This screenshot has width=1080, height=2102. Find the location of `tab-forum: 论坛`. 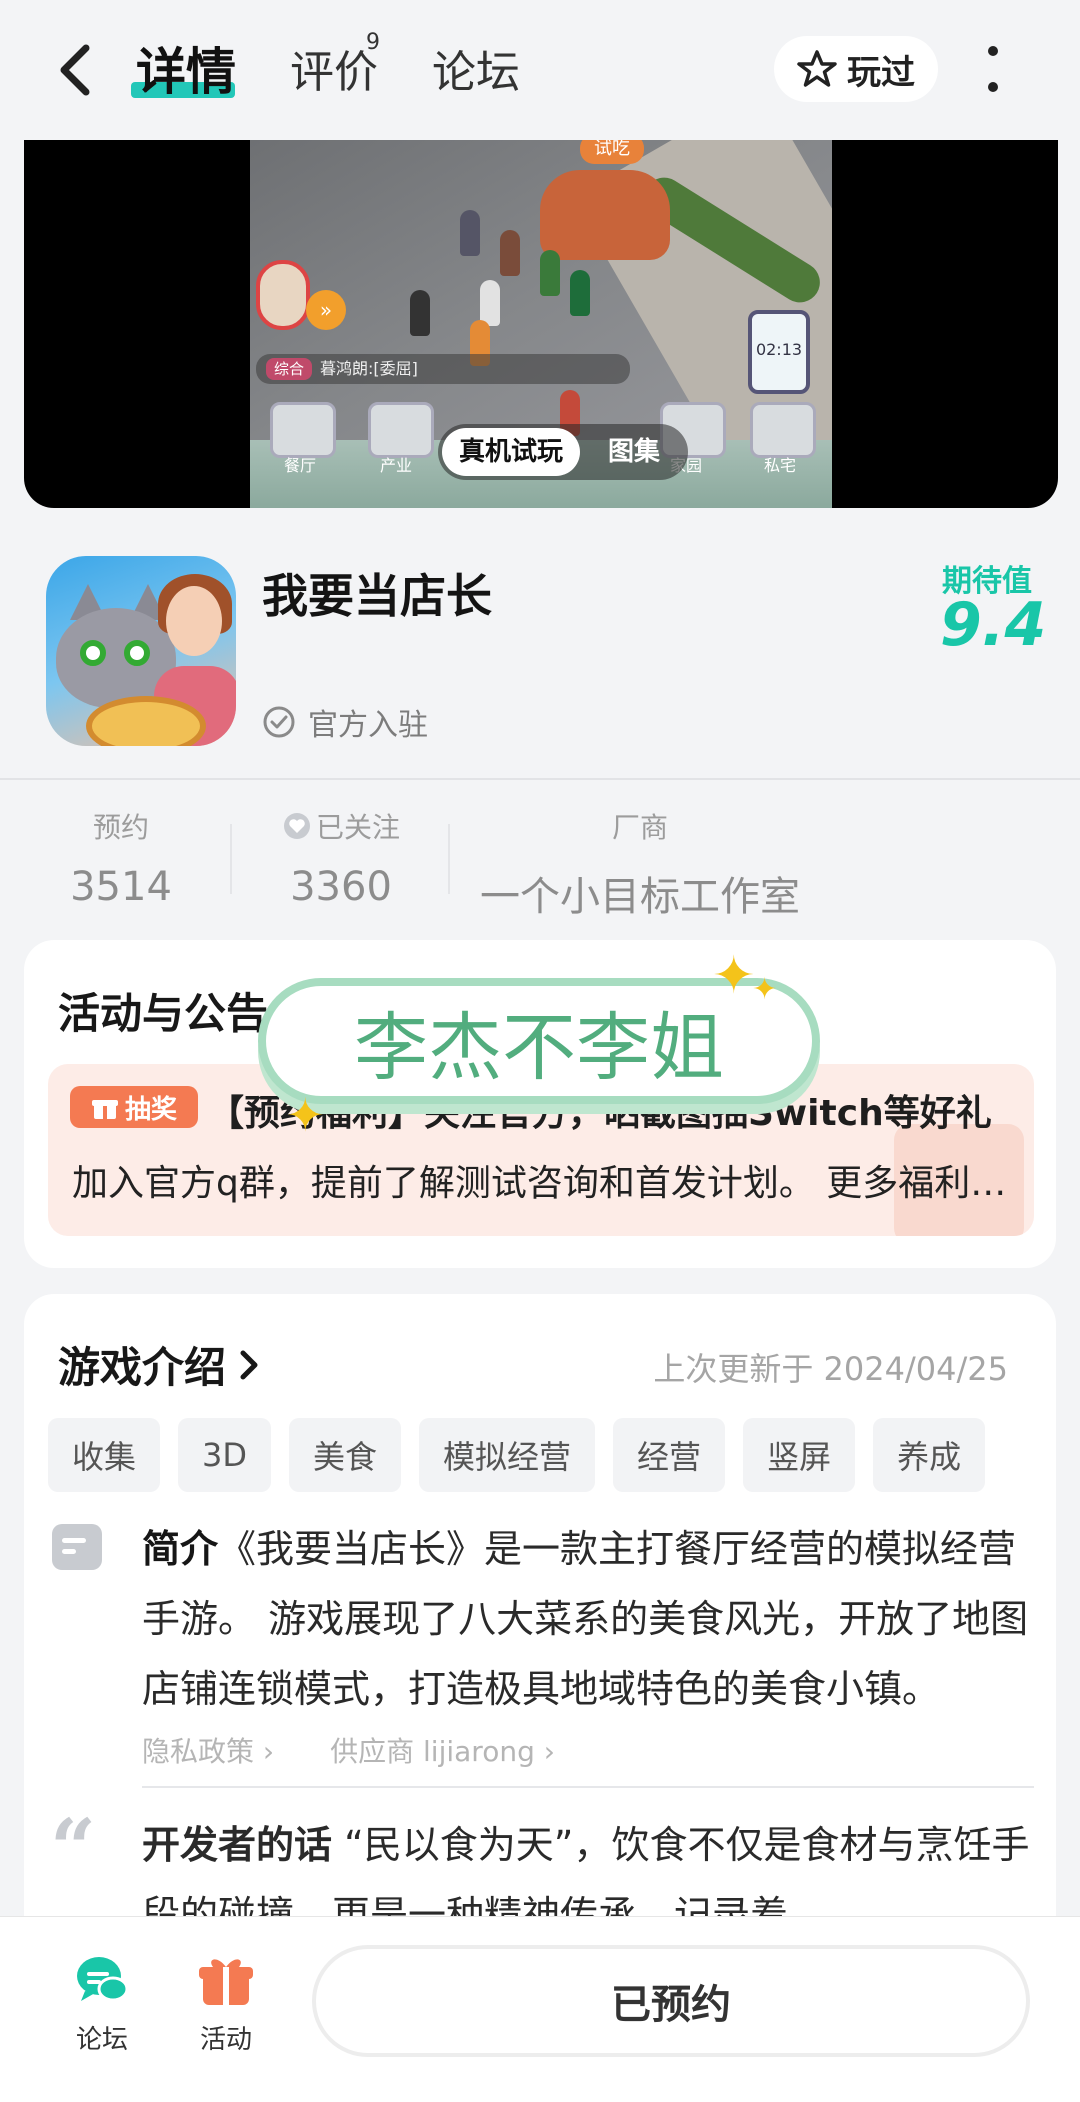

tab-forum: 论坛 is located at coordinates (476, 68).